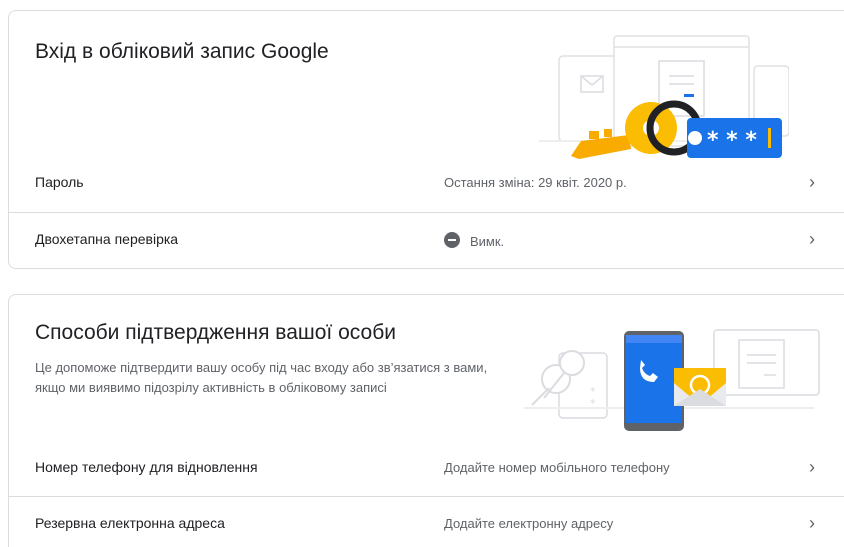  What do you see at coordinates (664, 97) in the screenshot?
I see `signin-illustration: * * *` at bounding box center [664, 97].